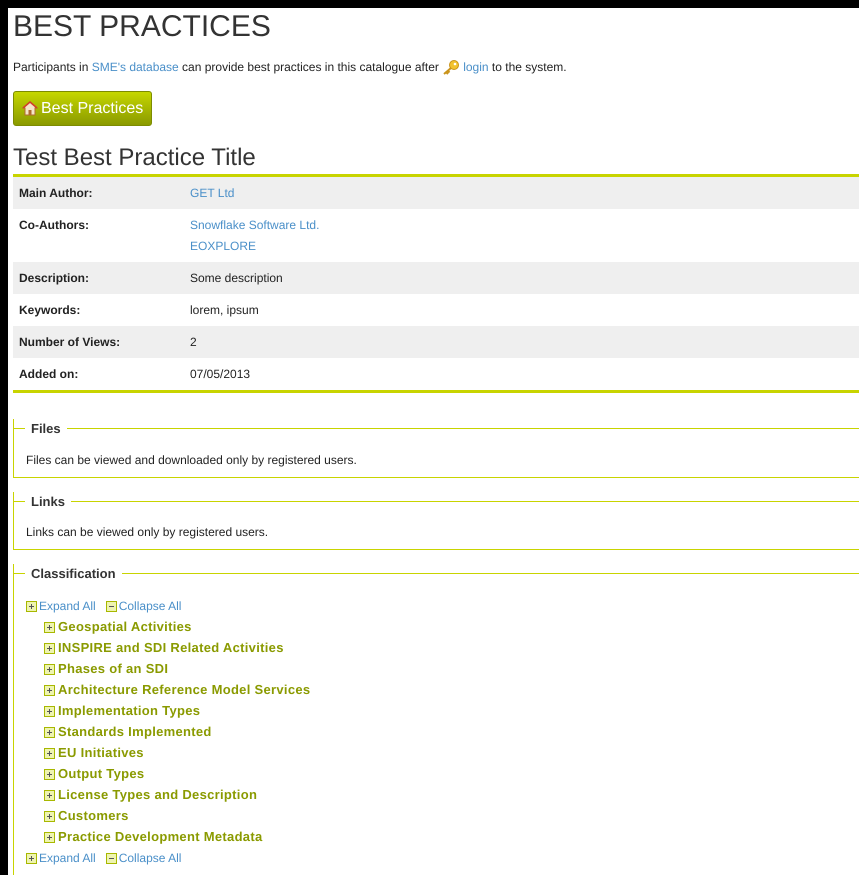  I want to click on section-legend: Classification, so click(73, 574).